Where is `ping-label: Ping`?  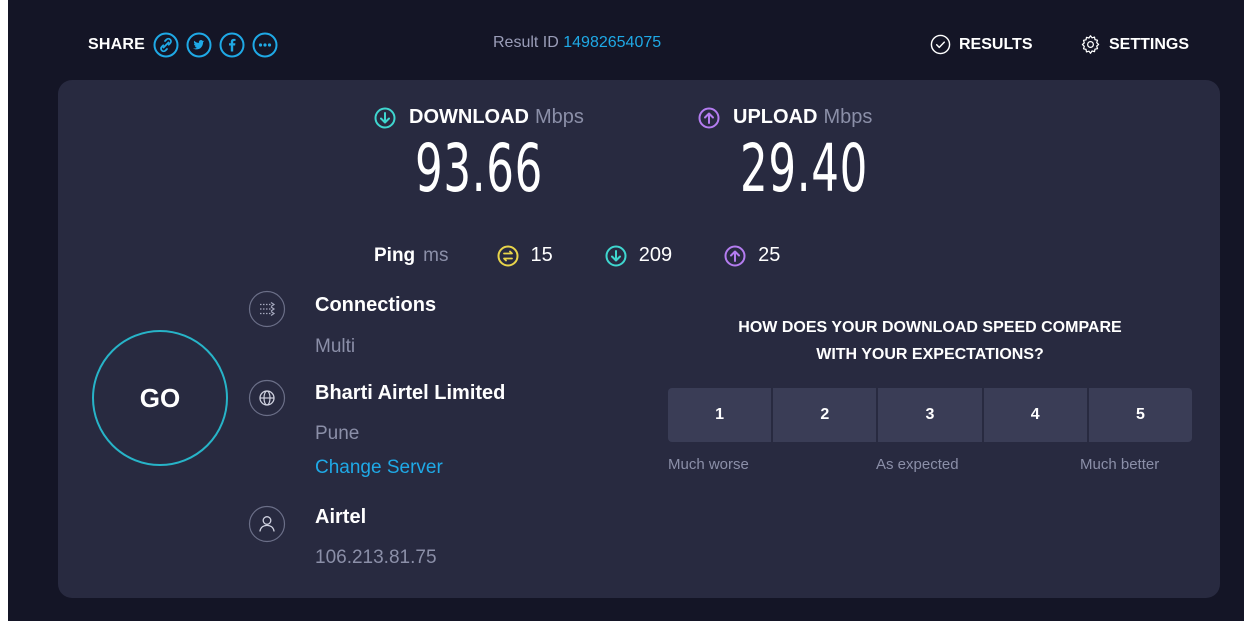 ping-label: Ping is located at coordinates (395, 255).